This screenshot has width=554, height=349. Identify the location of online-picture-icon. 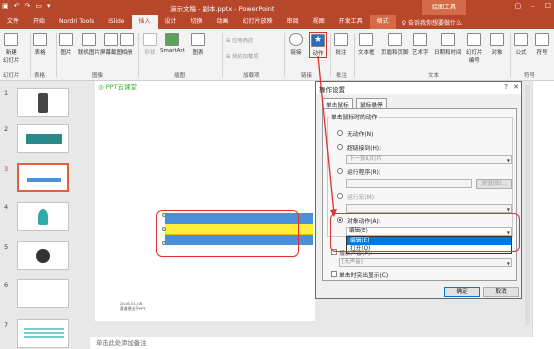
(89, 39).